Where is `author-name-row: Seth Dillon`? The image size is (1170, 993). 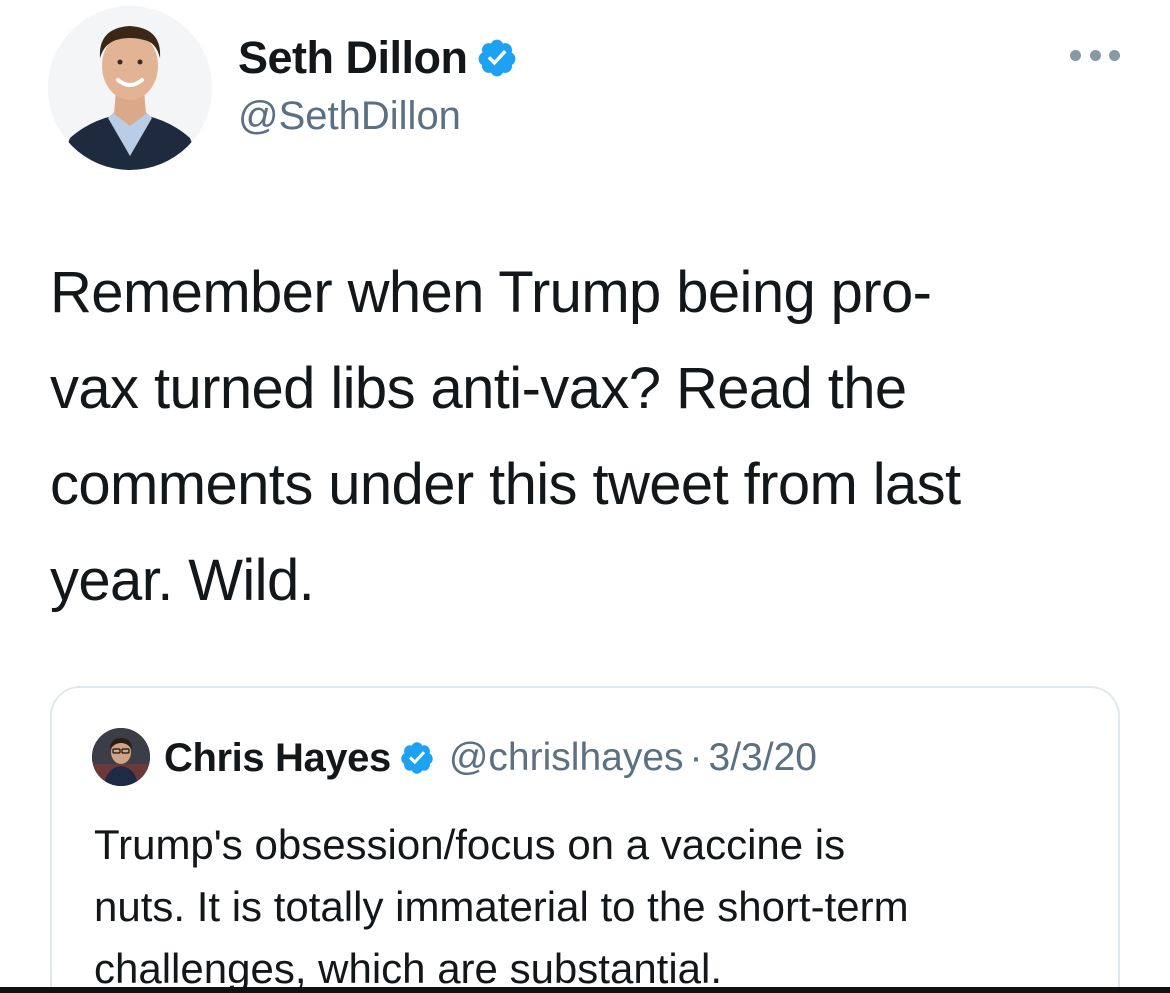 author-name-row: Seth Dillon is located at coordinates (378, 58).